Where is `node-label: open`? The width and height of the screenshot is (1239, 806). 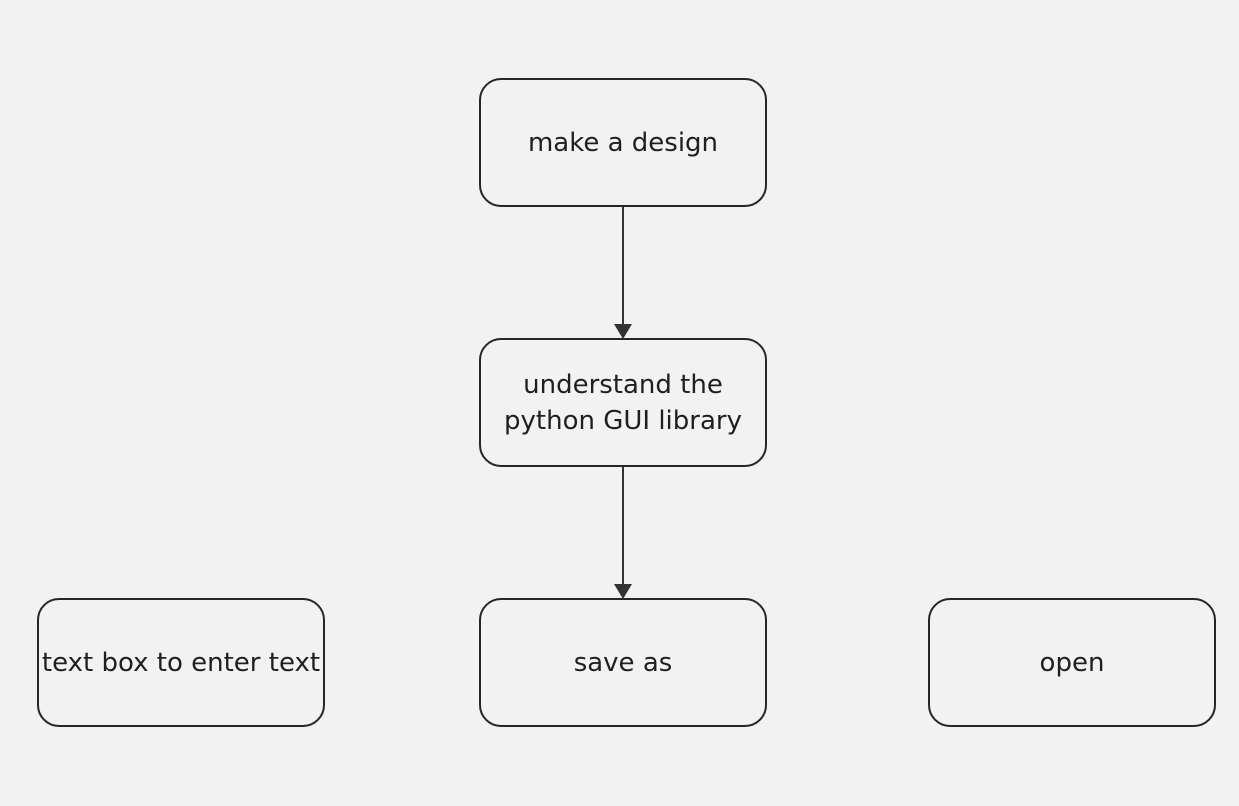
node-label: open is located at coordinates (1072, 662).